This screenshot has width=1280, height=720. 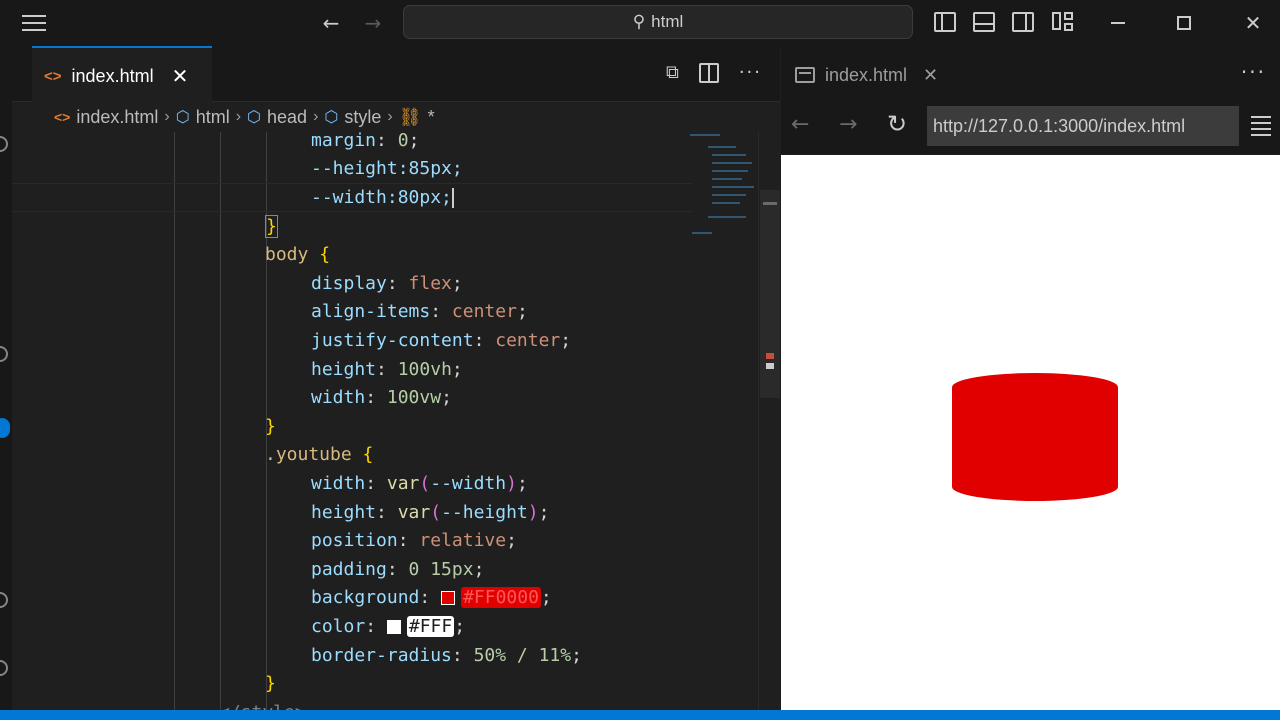 I want to click on toggle-secondary-sidebar-icon, so click(x=1023, y=22).